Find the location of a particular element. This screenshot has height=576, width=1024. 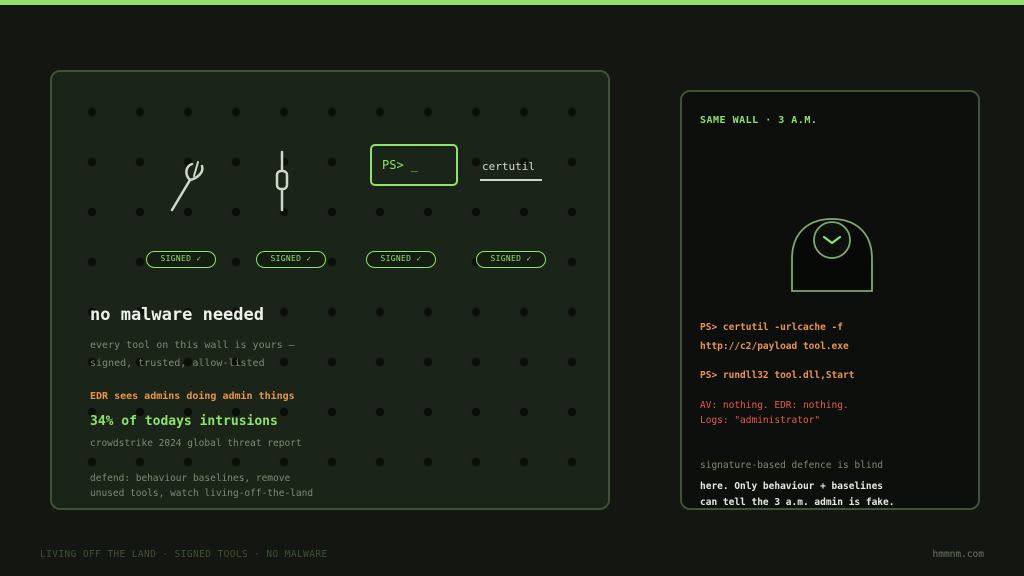

command-rundll32: PS> rundll32 tool.dll,Start is located at coordinates (777, 375).